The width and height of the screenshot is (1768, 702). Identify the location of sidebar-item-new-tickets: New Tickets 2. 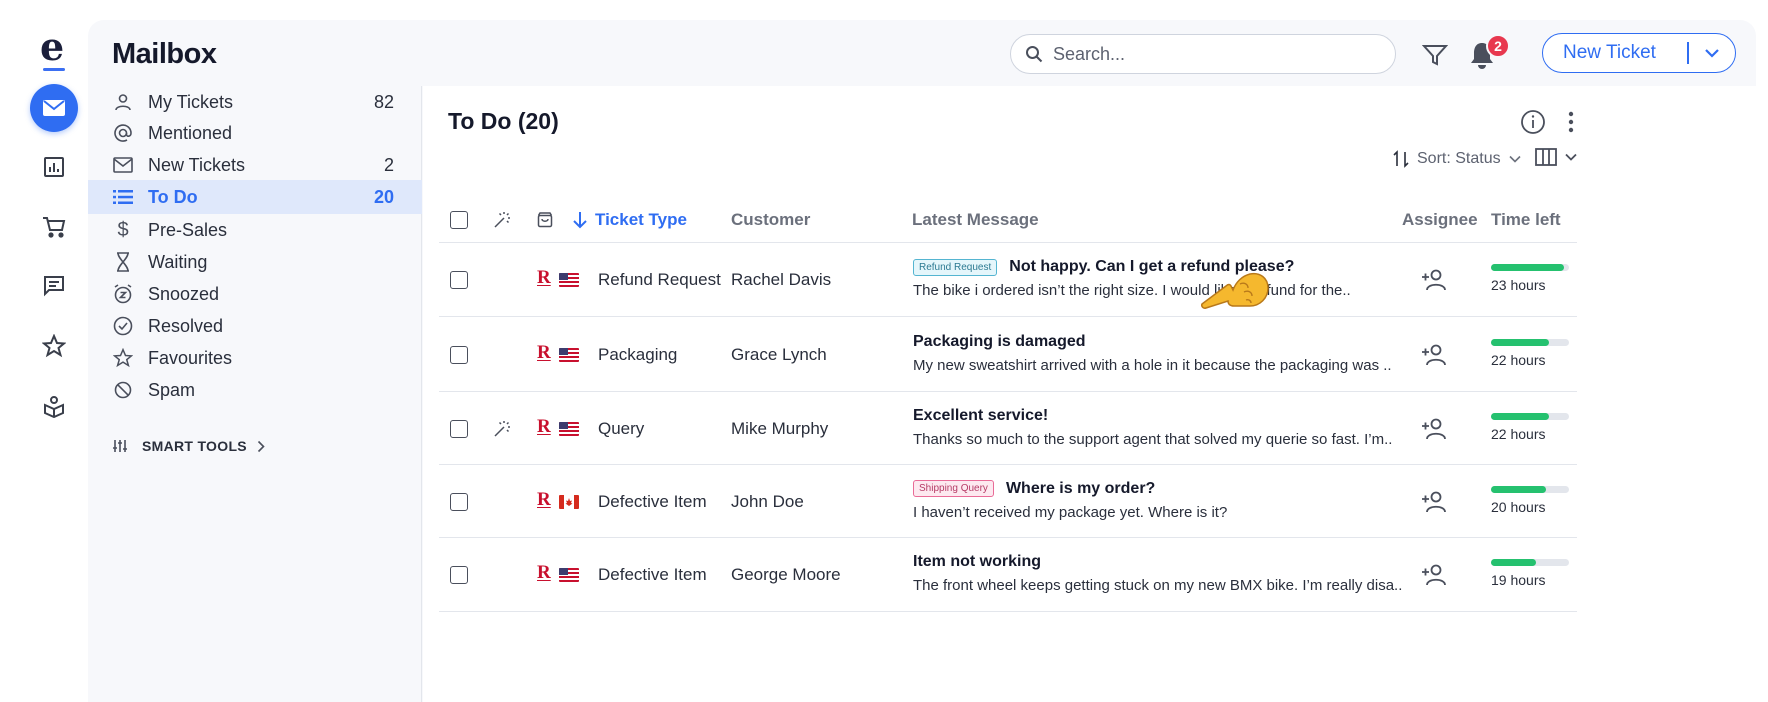
(255, 165).